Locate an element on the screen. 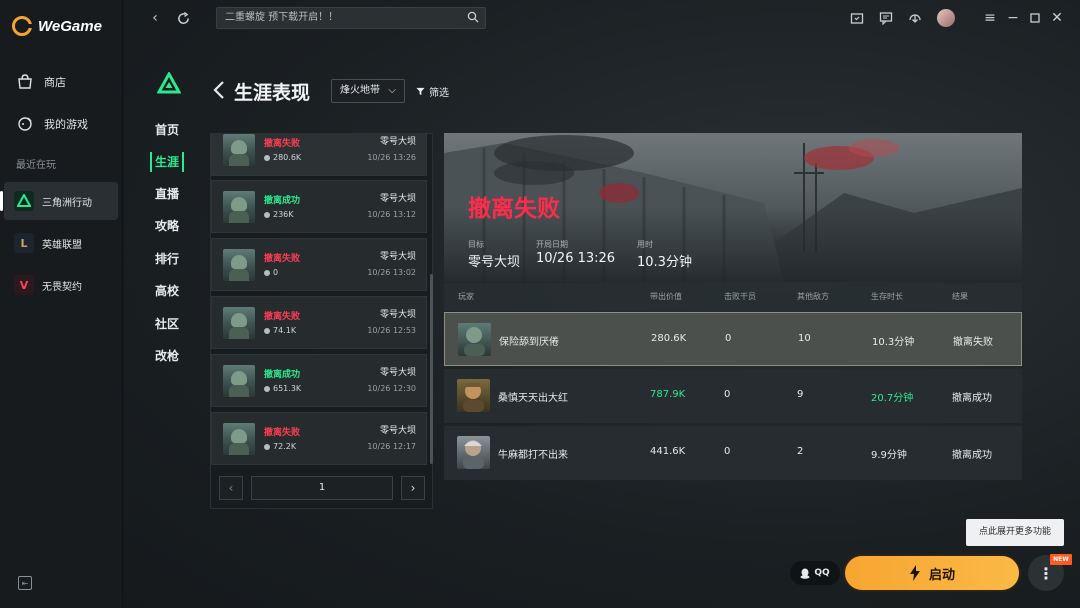  player-name: 牛麻都打不出来 is located at coordinates (533, 455).